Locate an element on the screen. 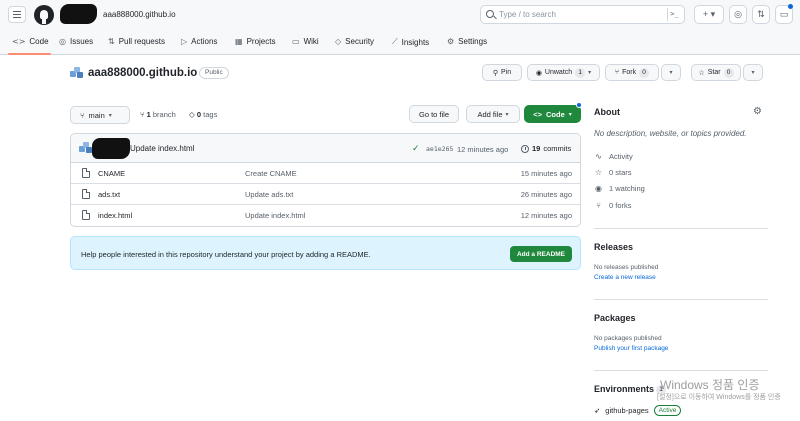 The height and width of the screenshot is (421, 800). eye-icon: ◉ is located at coordinates (538, 73).